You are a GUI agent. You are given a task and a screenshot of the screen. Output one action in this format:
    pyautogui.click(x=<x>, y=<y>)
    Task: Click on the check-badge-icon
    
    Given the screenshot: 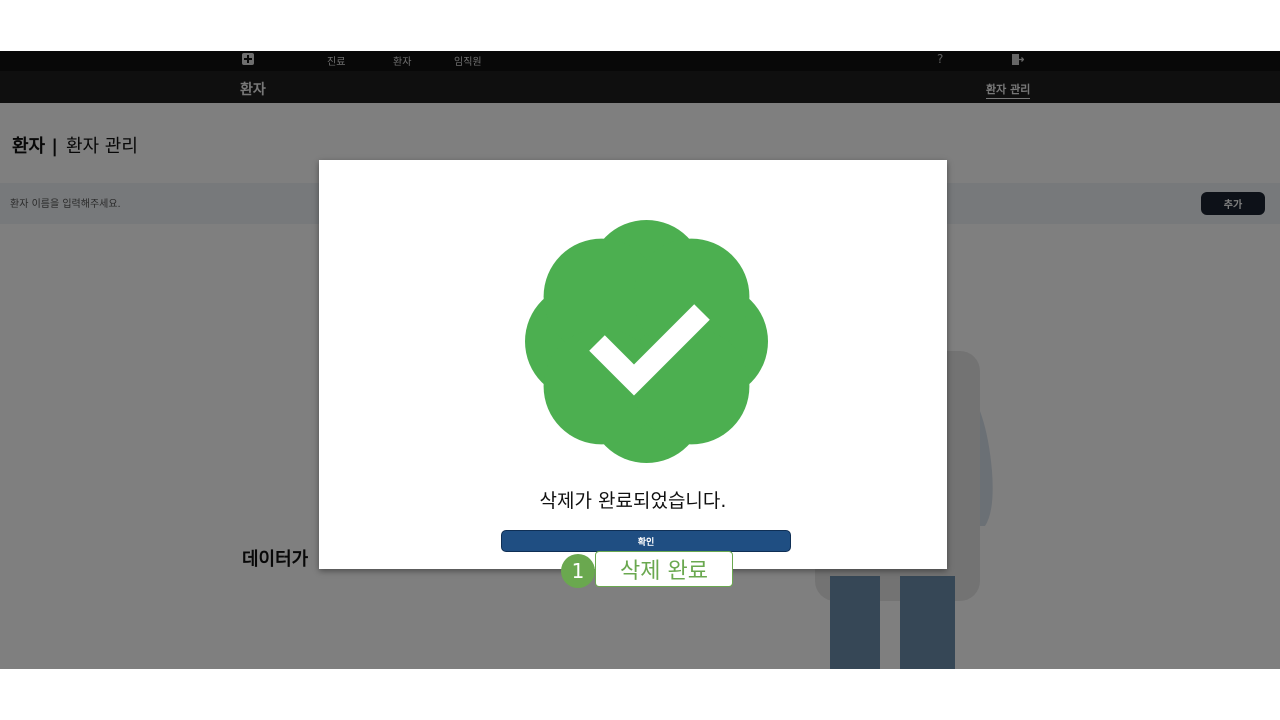 What is the action you would take?
    pyautogui.click(x=646, y=341)
    